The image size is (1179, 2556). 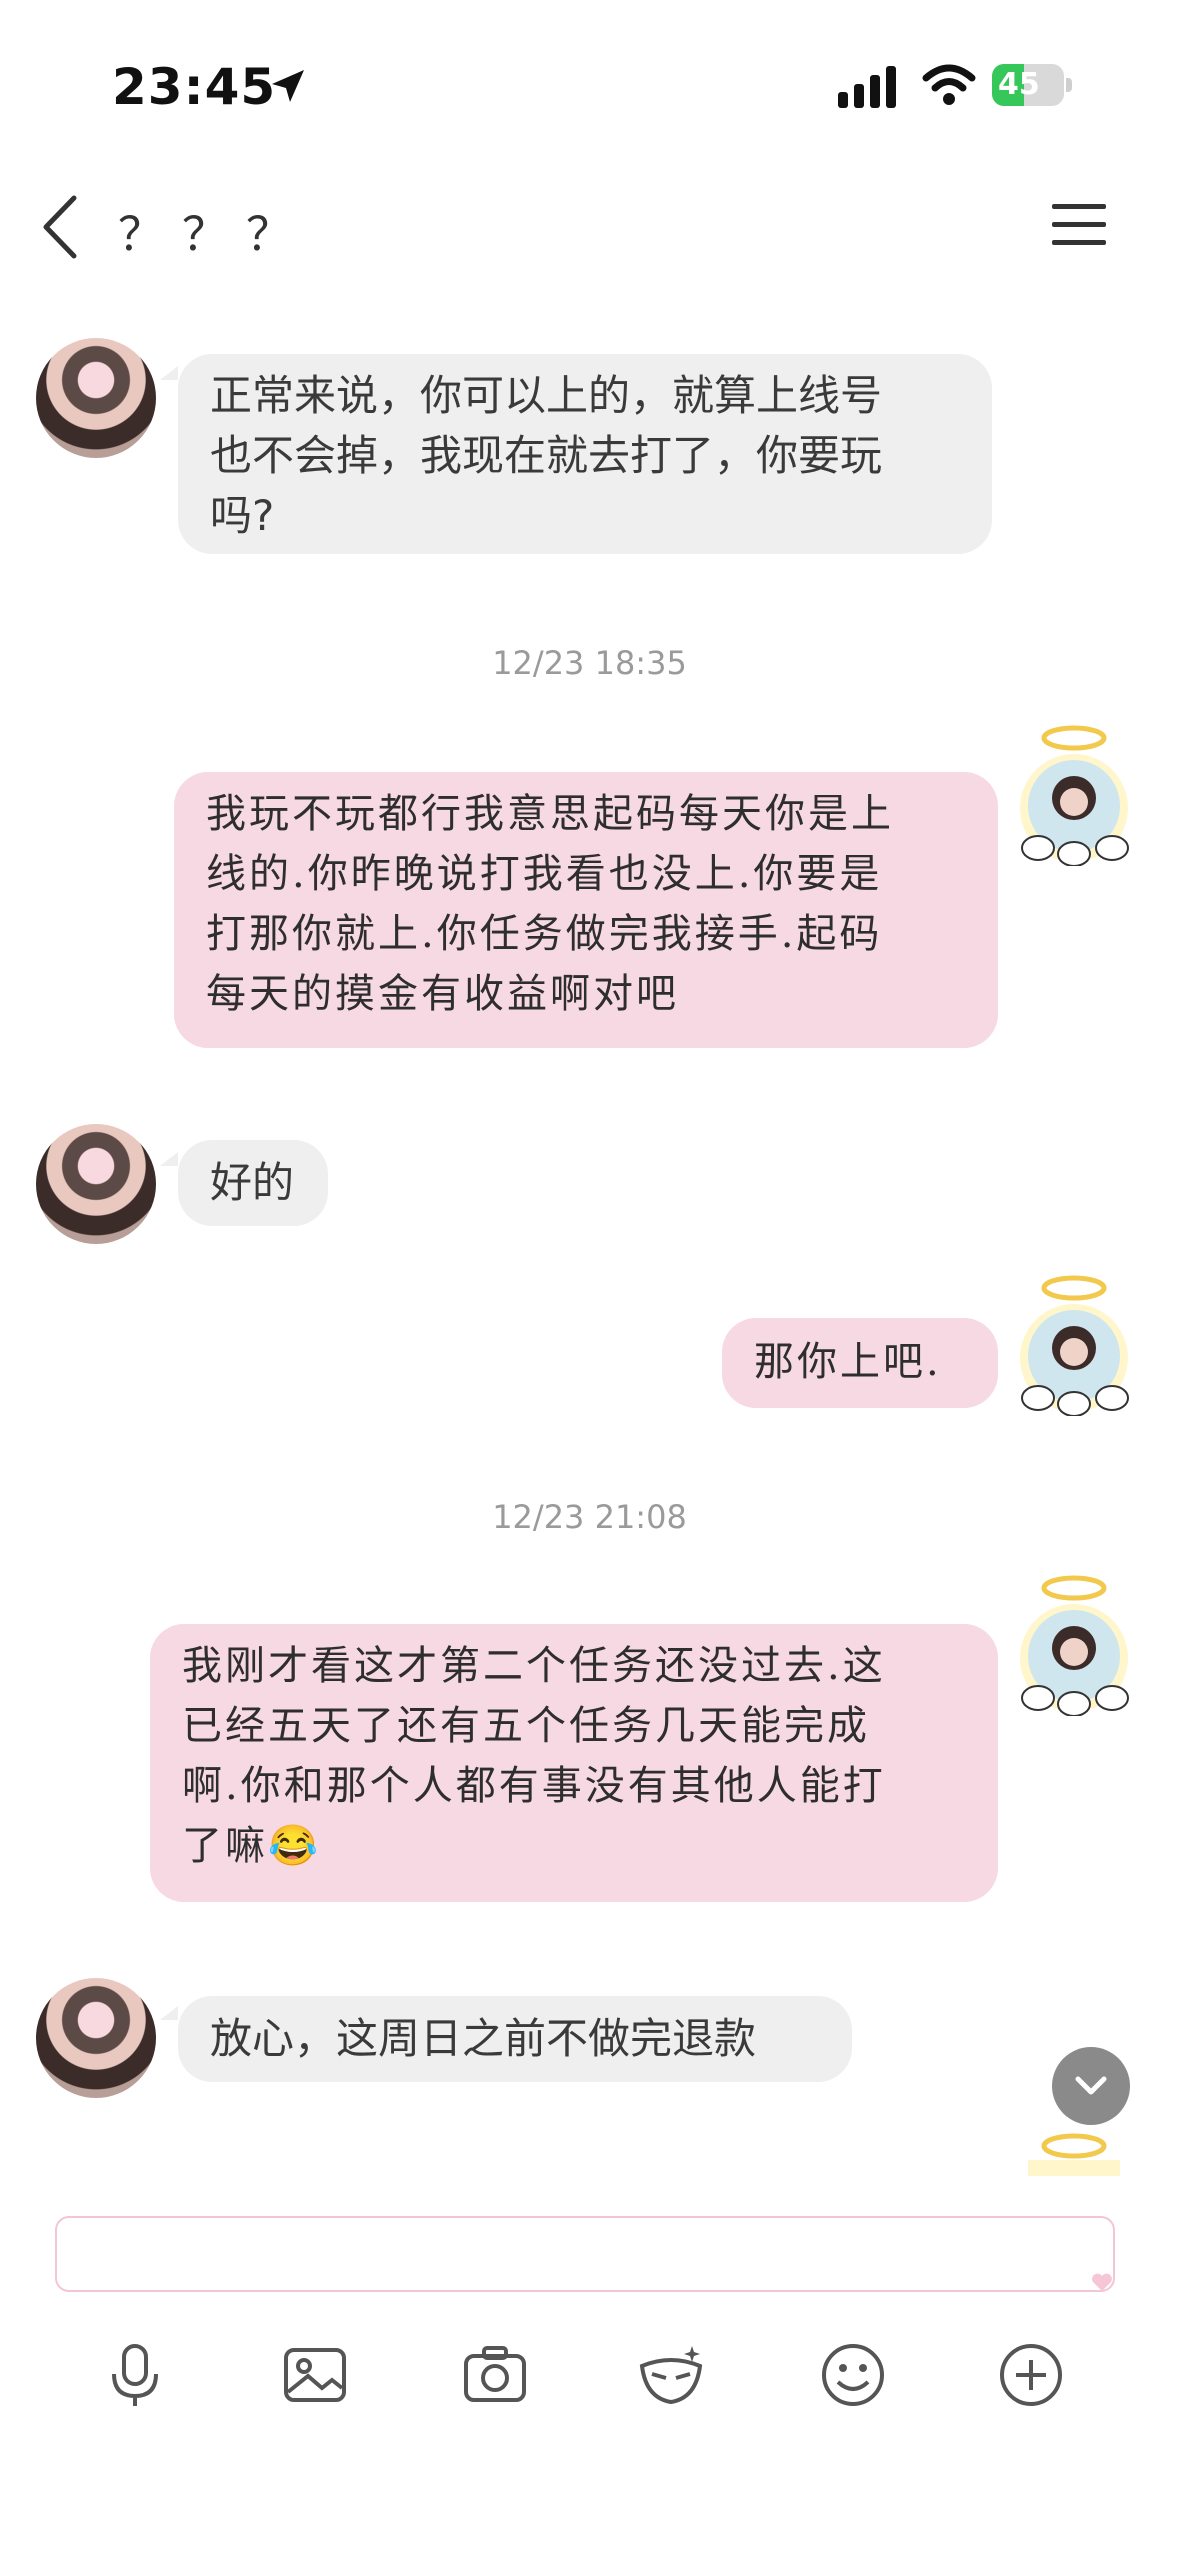 What do you see at coordinates (288, 86) in the screenshot?
I see `location-arrow-icon` at bounding box center [288, 86].